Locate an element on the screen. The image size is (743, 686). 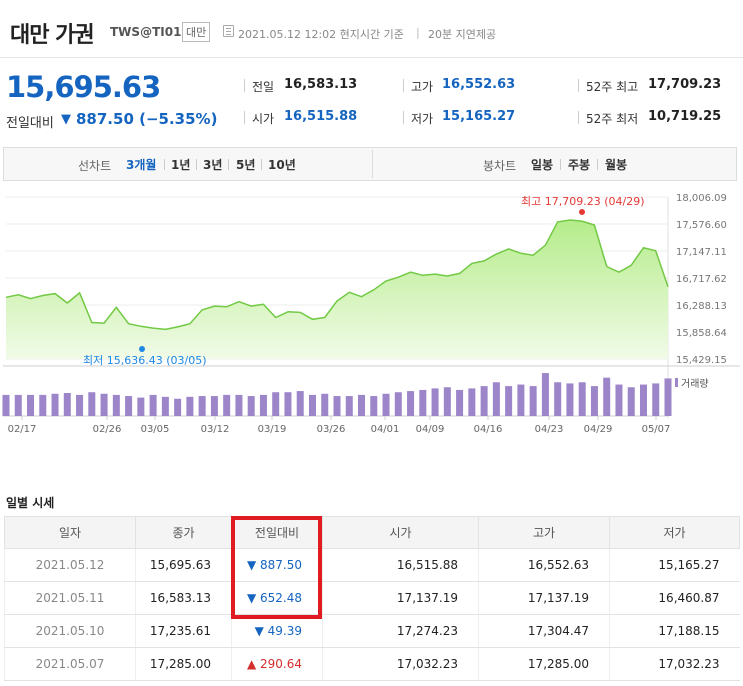
cell-date: 2021.05.07 is located at coordinates (70, 664).